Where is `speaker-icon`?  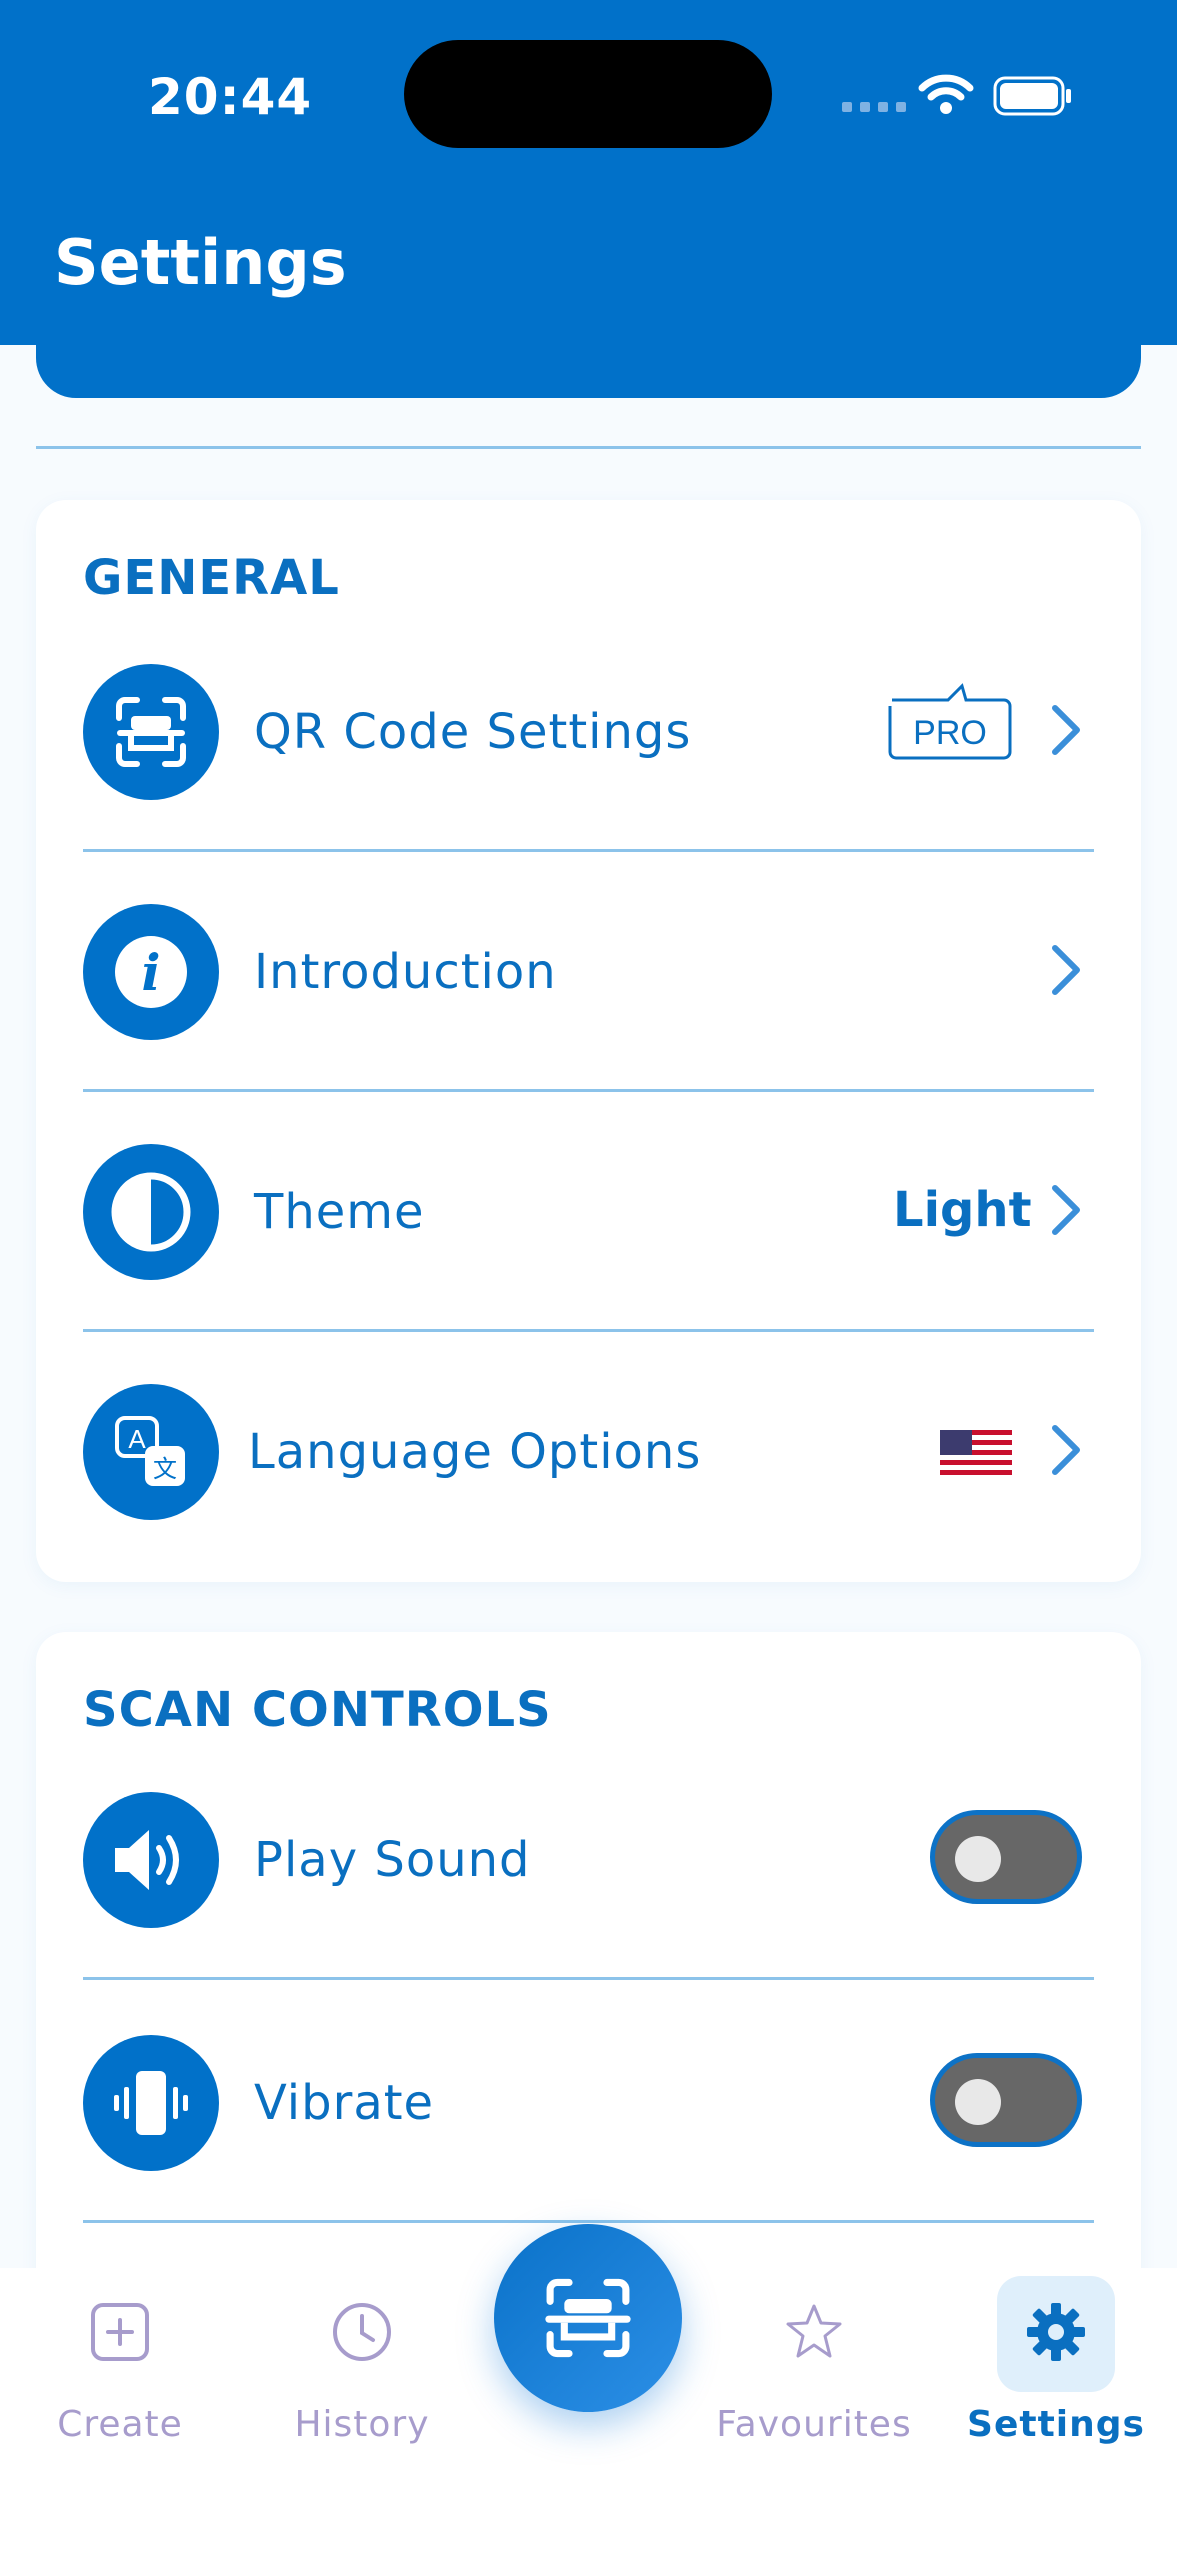 speaker-icon is located at coordinates (151, 1860).